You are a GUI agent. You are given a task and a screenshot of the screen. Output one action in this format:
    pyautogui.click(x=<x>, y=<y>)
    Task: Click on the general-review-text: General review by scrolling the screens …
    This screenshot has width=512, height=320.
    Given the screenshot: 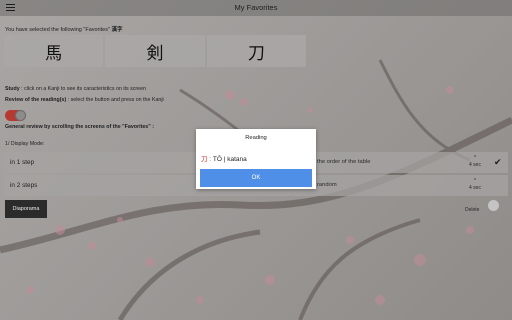 What is the action you would take?
    pyautogui.click(x=79, y=127)
    